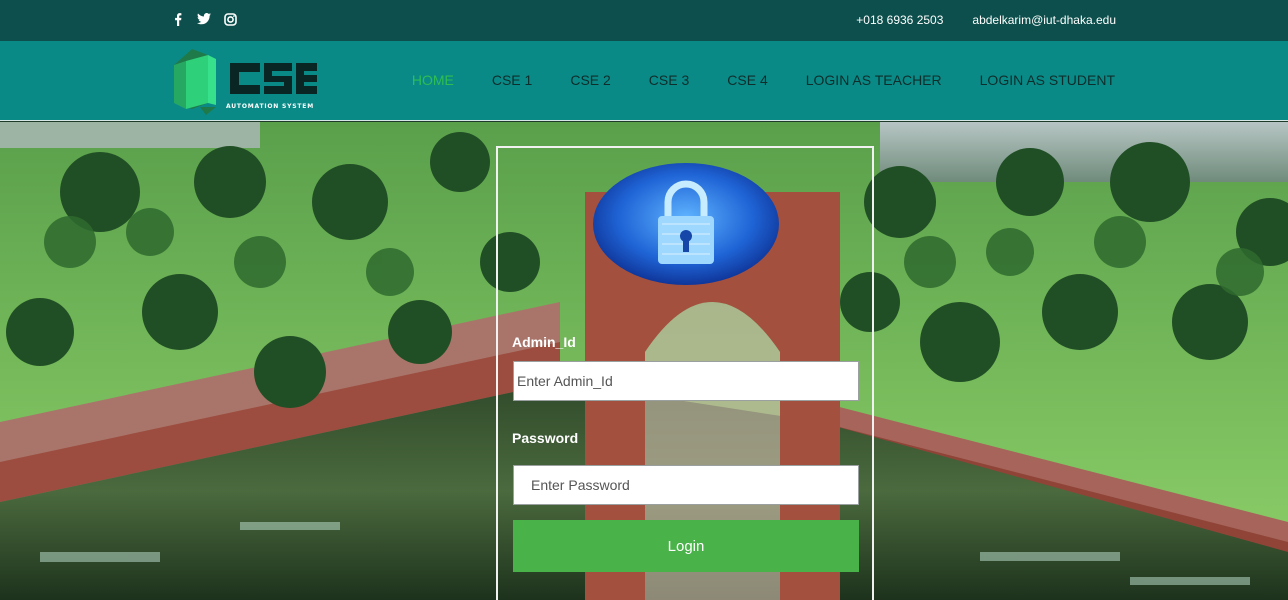 This screenshot has height=600, width=1288. What do you see at coordinates (246, 81) in the screenshot?
I see `site-logo: AUTOMATION SYSTEM` at bounding box center [246, 81].